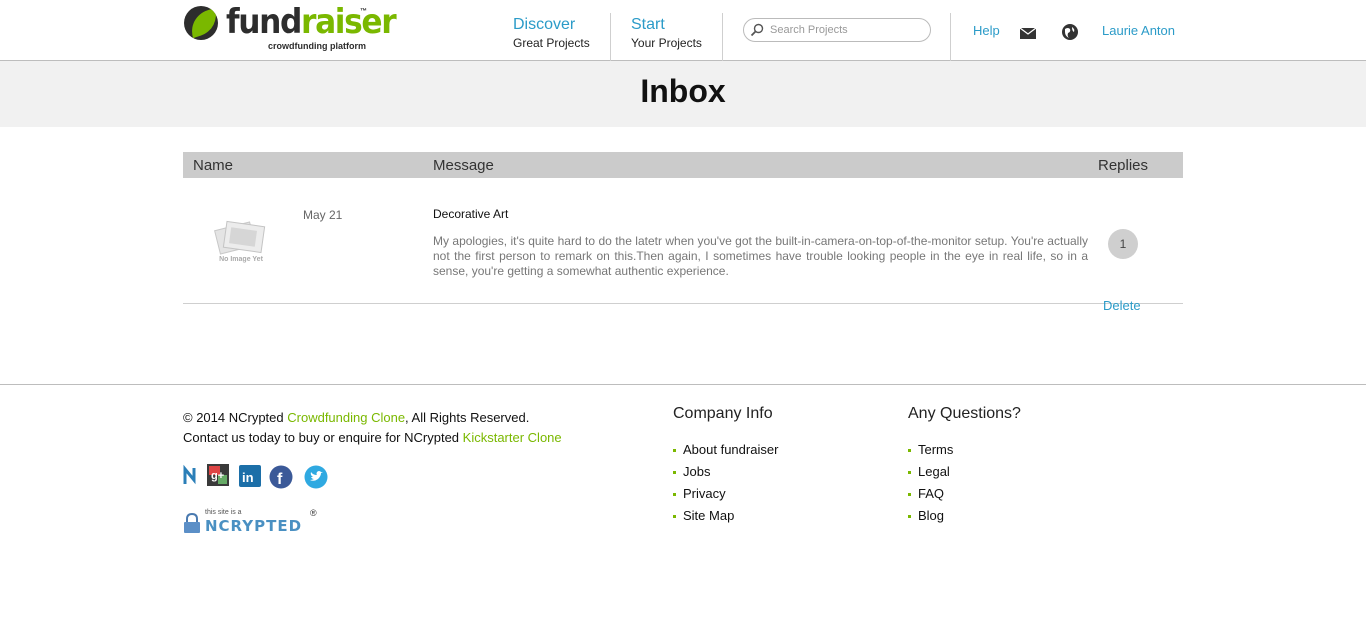 This screenshot has height=635, width=1366. I want to click on no-image-label: No Image Yet, so click(241, 259).